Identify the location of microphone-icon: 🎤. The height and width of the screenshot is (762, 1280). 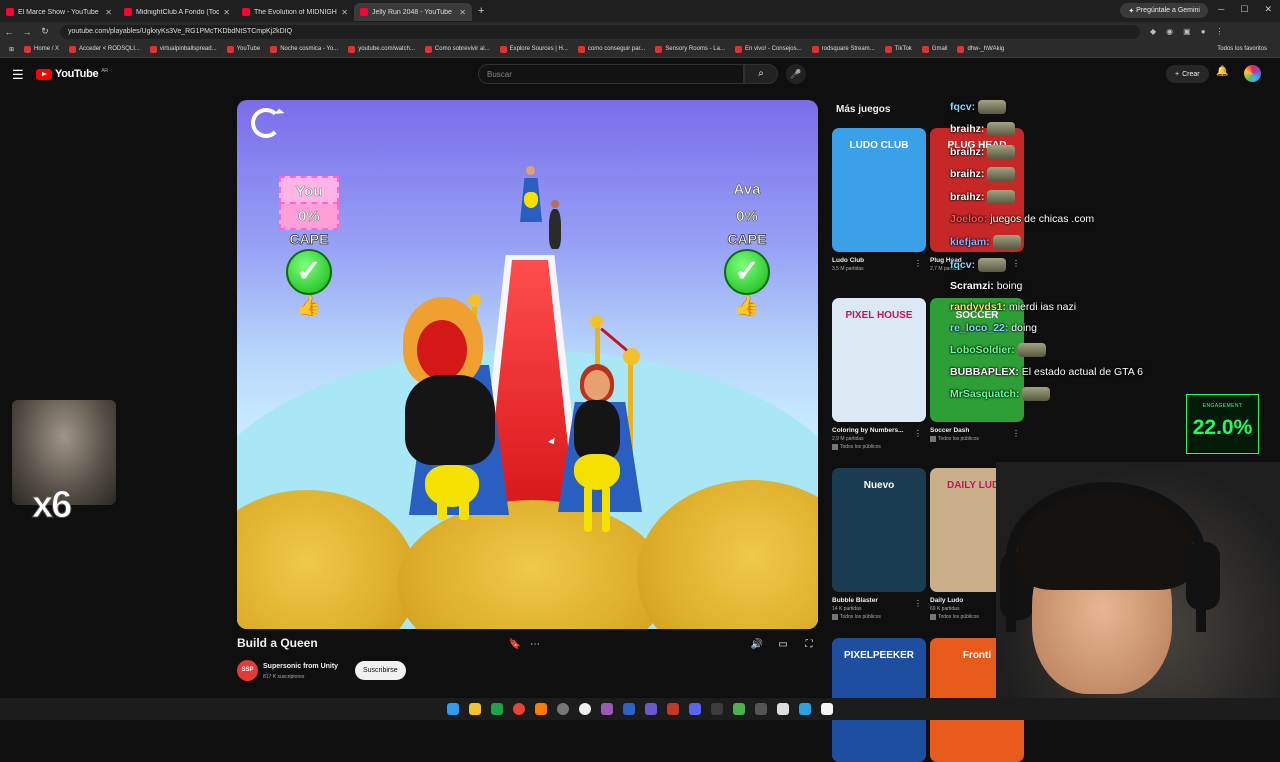
(796, 74).